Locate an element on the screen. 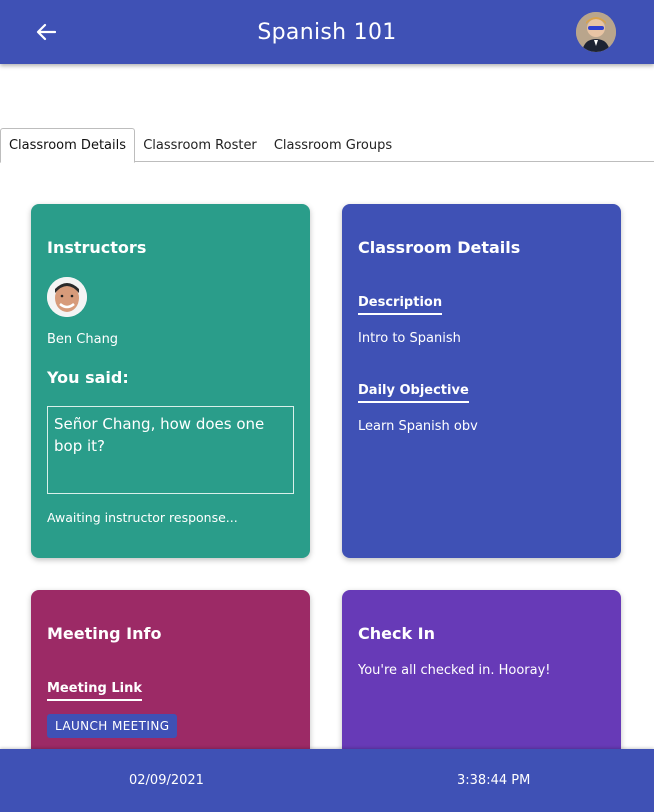  instructor-photo is located at coordinates (67, 297).